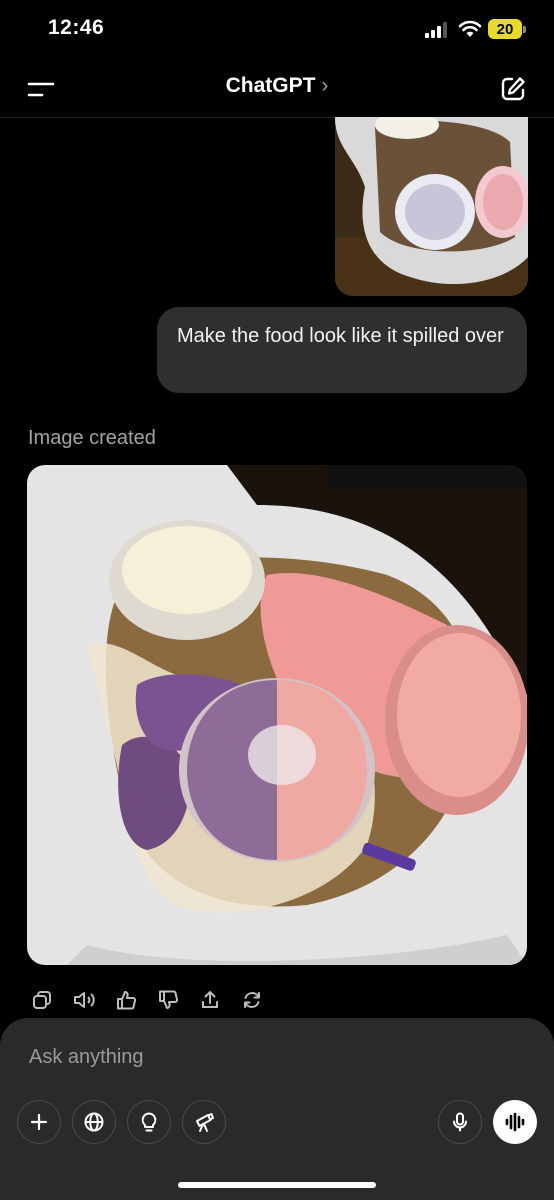  I want to click on plus-icon, so click(39, 1122).